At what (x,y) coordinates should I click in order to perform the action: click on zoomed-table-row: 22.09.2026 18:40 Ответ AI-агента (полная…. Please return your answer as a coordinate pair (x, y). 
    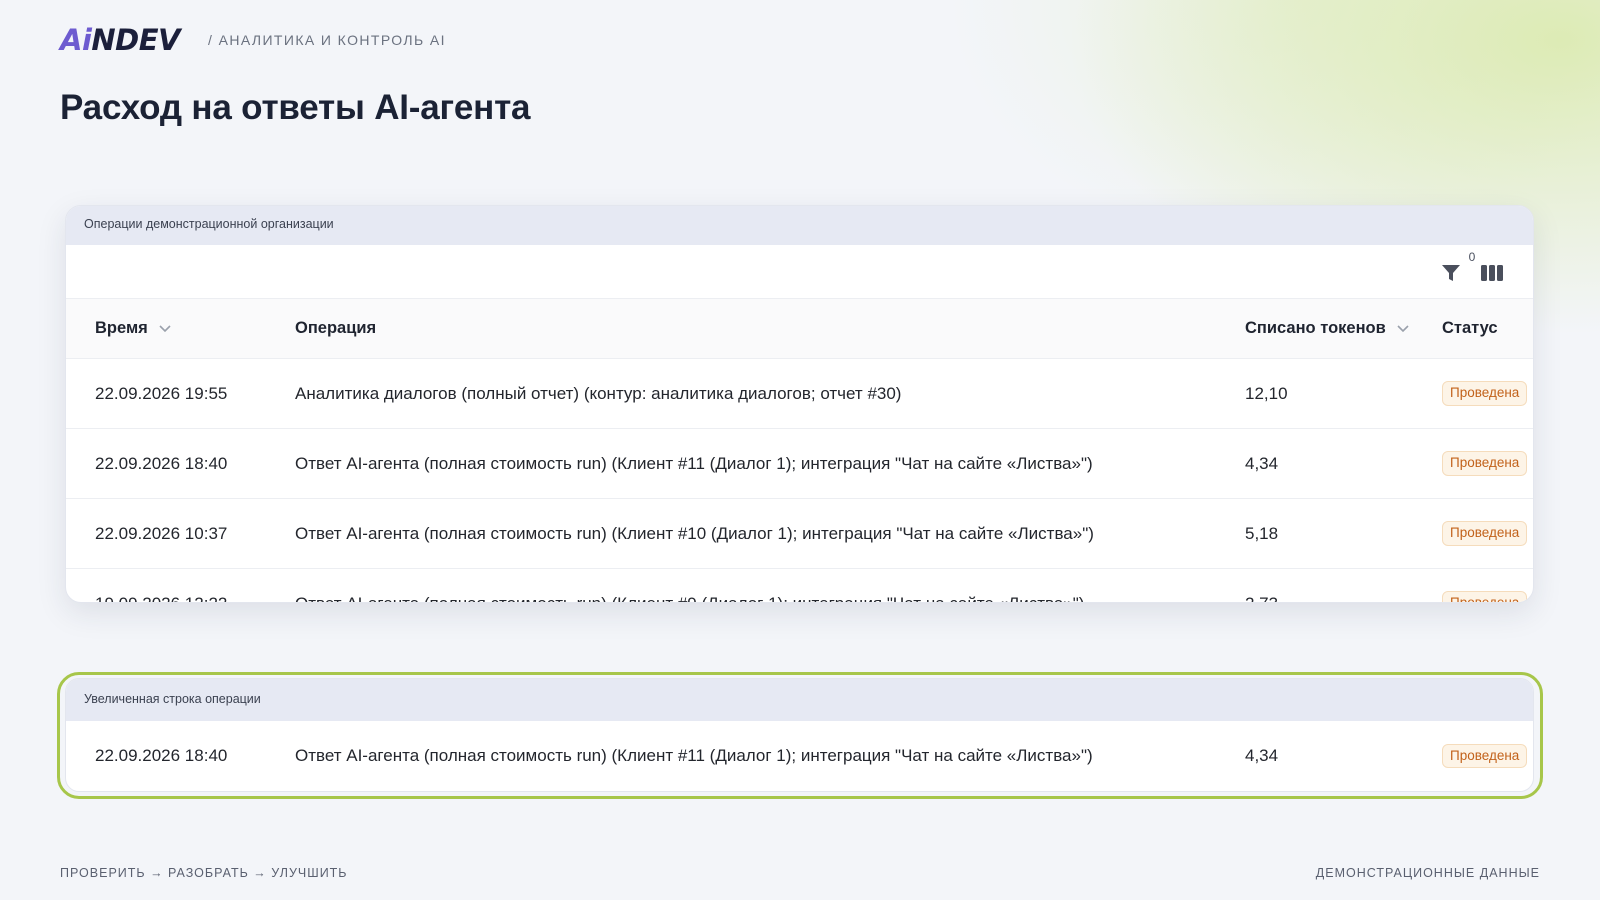
    Looking at the image, I should click on (799, 756).